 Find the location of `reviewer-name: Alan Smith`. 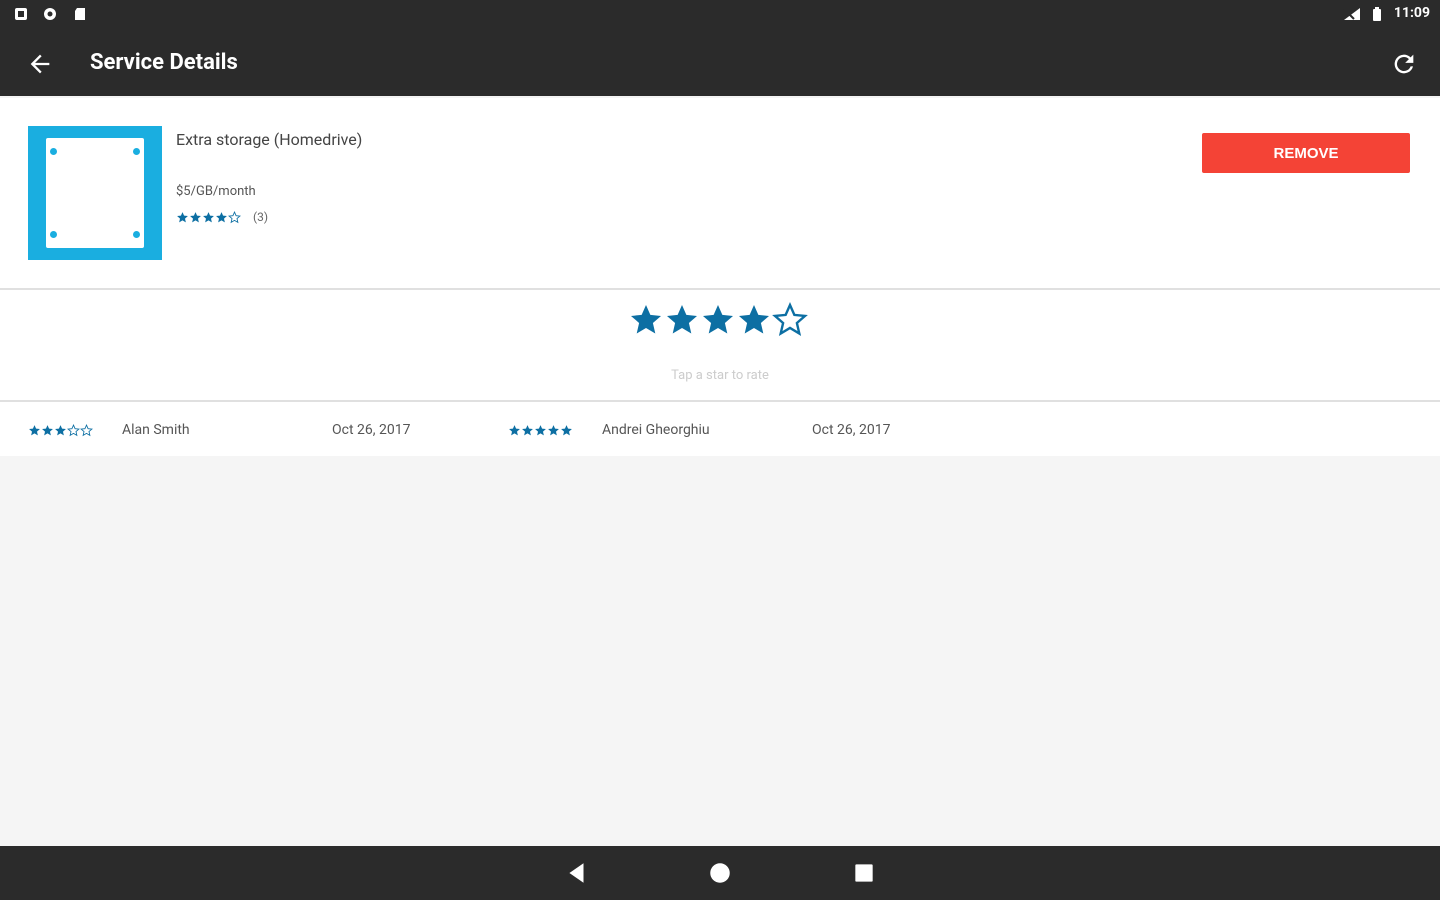

reviewer-name: Alan Smith is located at coordinates (156, 430).